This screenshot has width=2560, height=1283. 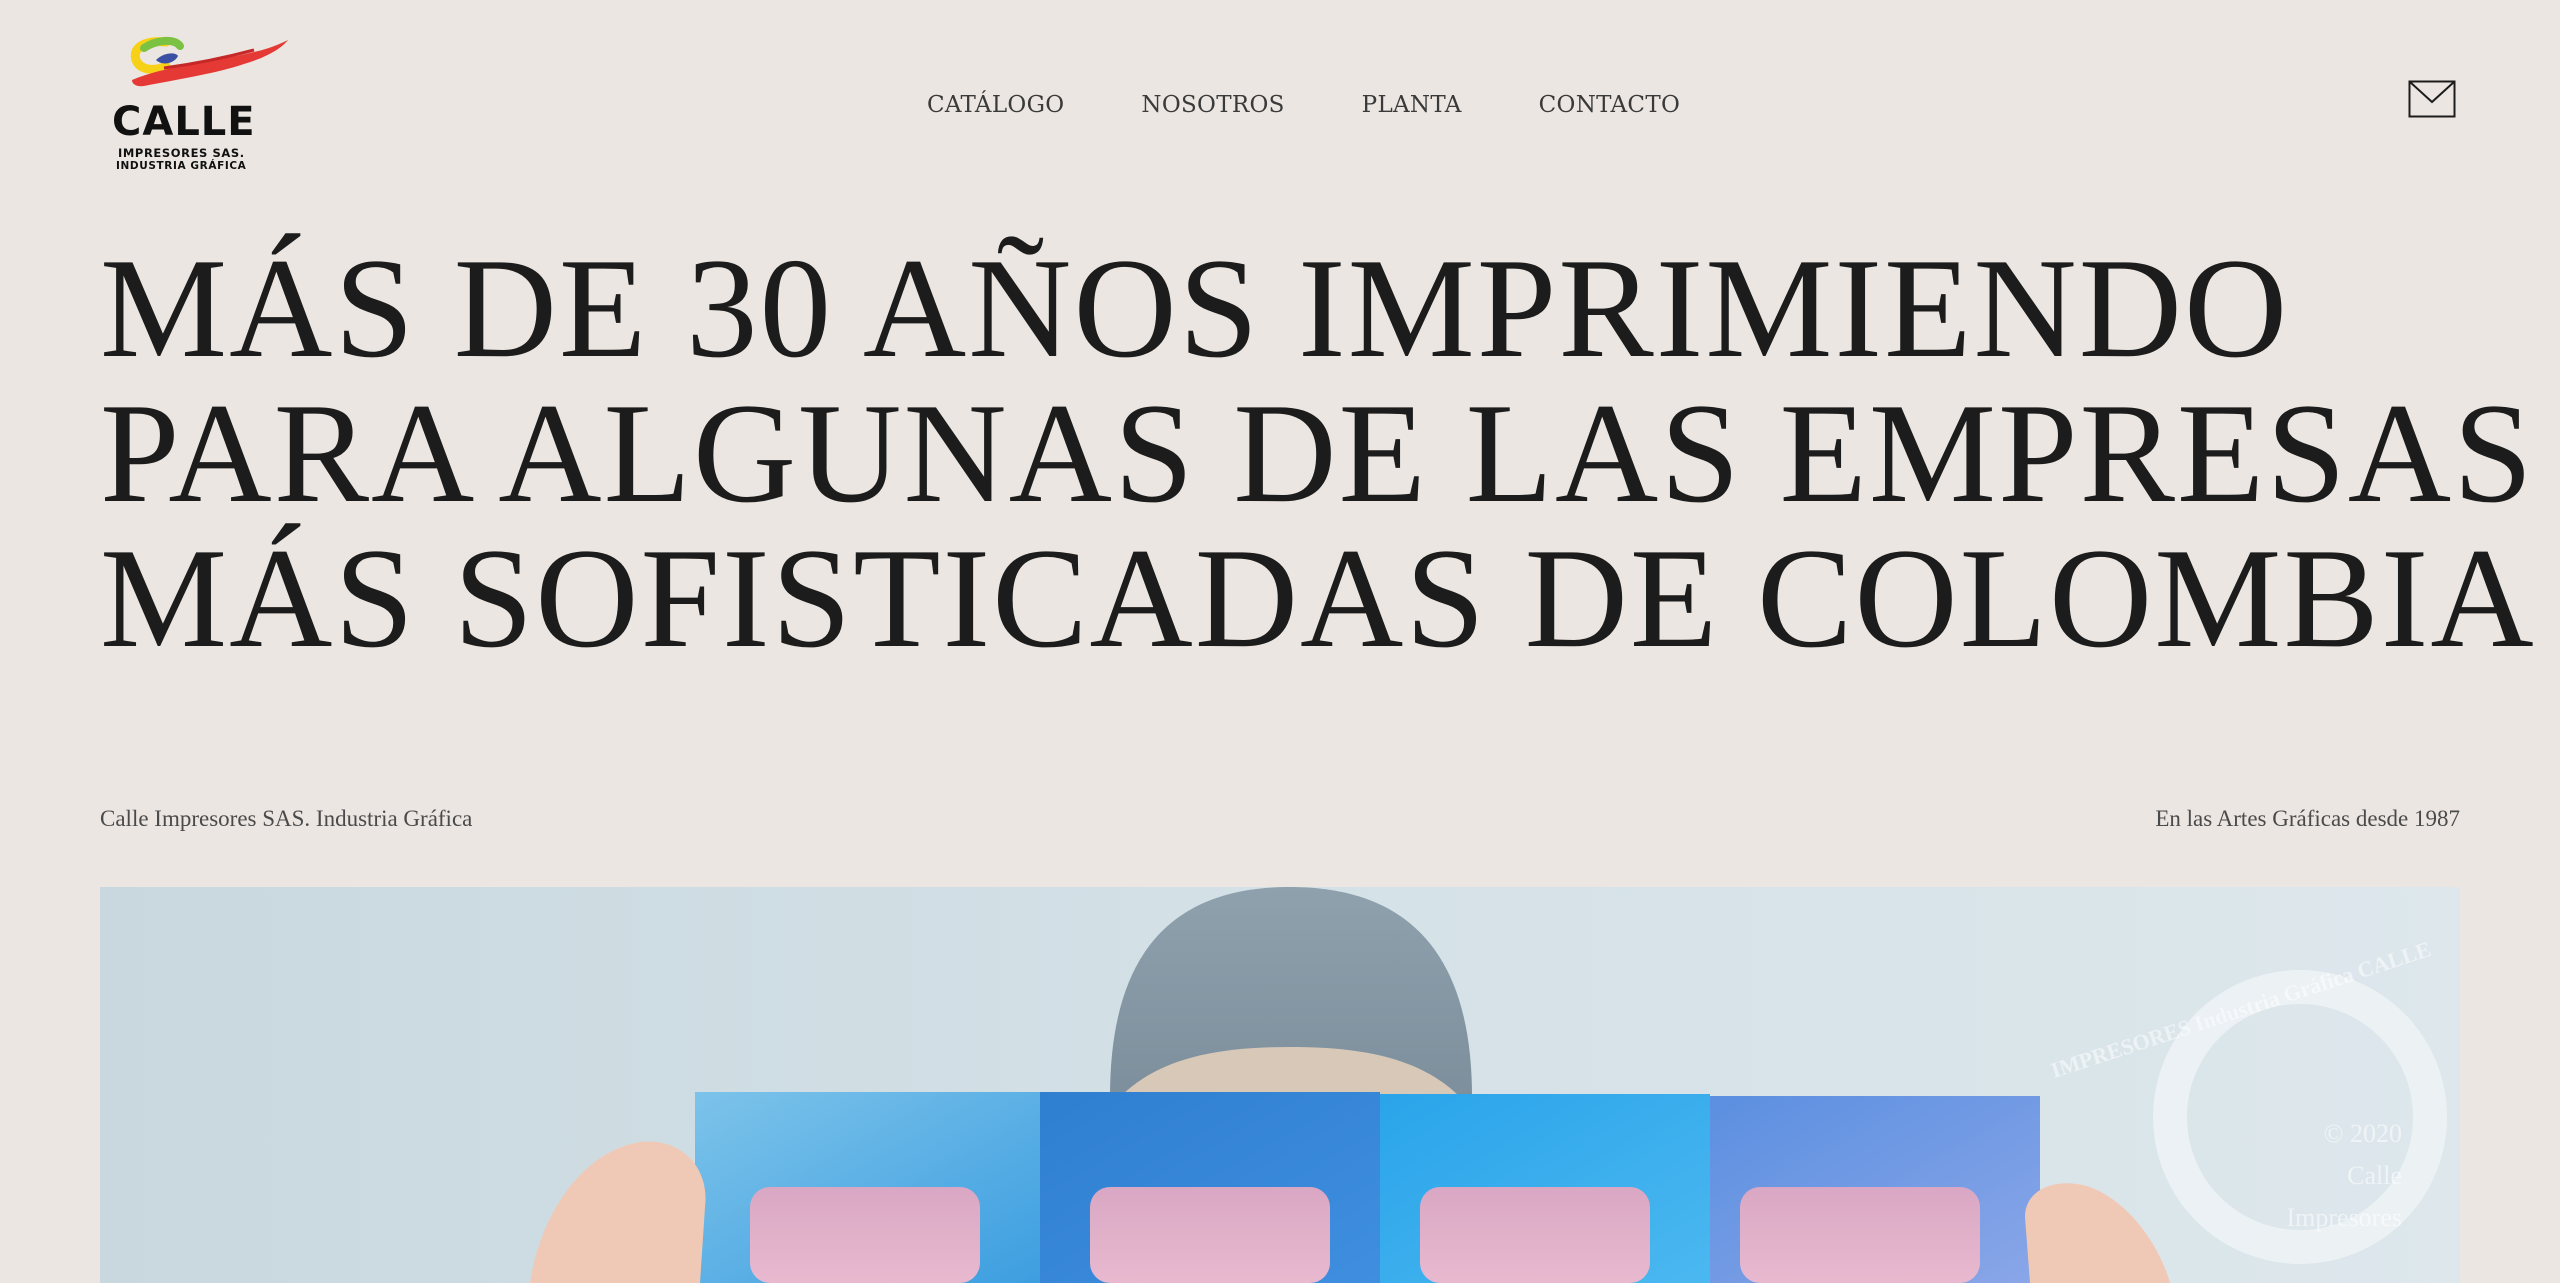 I want to click on headline-line-3: MÁS SOFISTICADAS DE COLOMBIA, so click(x=1318, y=598).